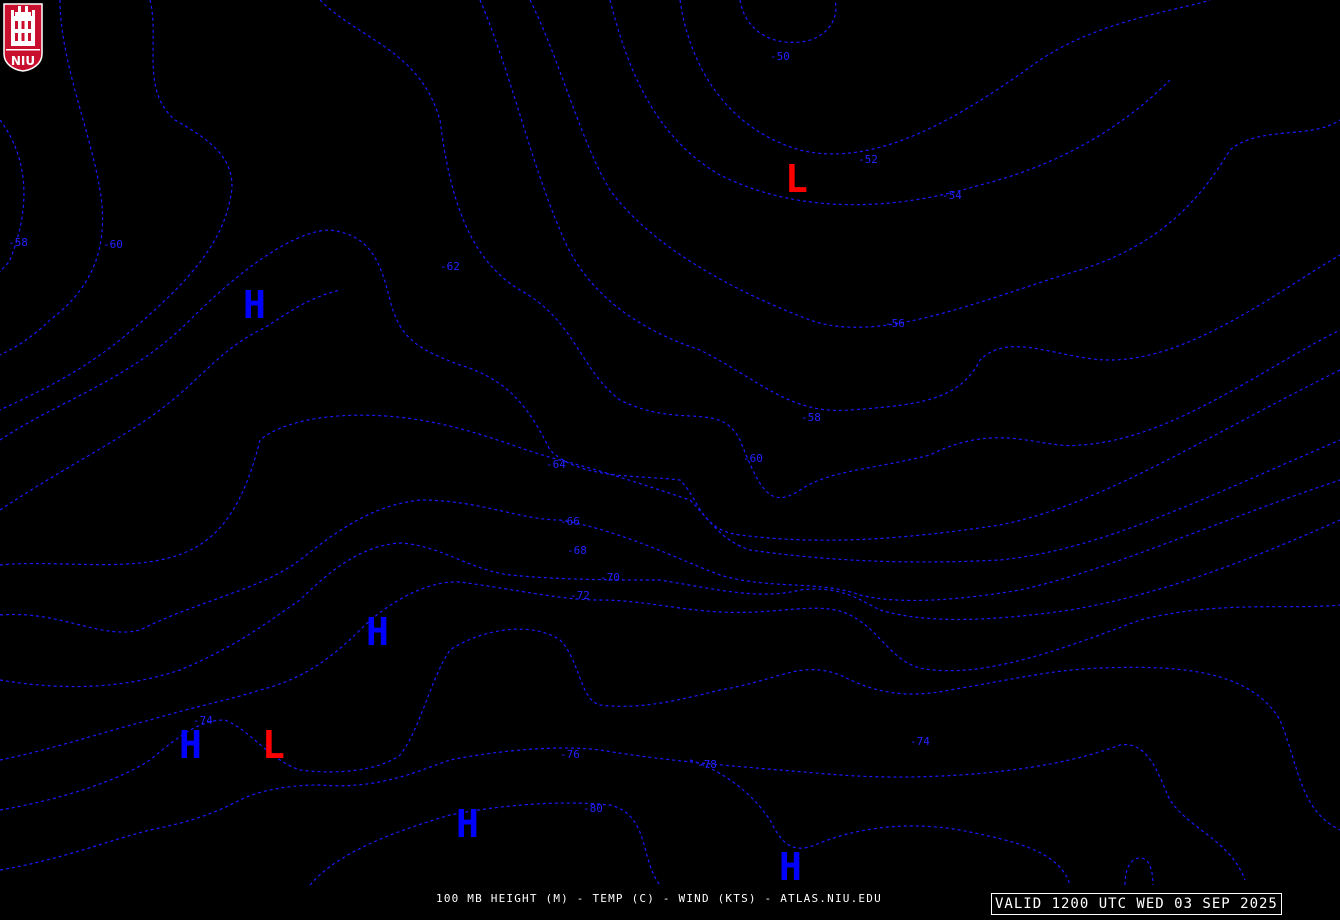 Image resolution: width=1340 pixels, height=920 pixels. What do you see at coordinates (556, 464) in the screenshot?
I see `isotherm-label: -64` at bounding box center [556, 464].